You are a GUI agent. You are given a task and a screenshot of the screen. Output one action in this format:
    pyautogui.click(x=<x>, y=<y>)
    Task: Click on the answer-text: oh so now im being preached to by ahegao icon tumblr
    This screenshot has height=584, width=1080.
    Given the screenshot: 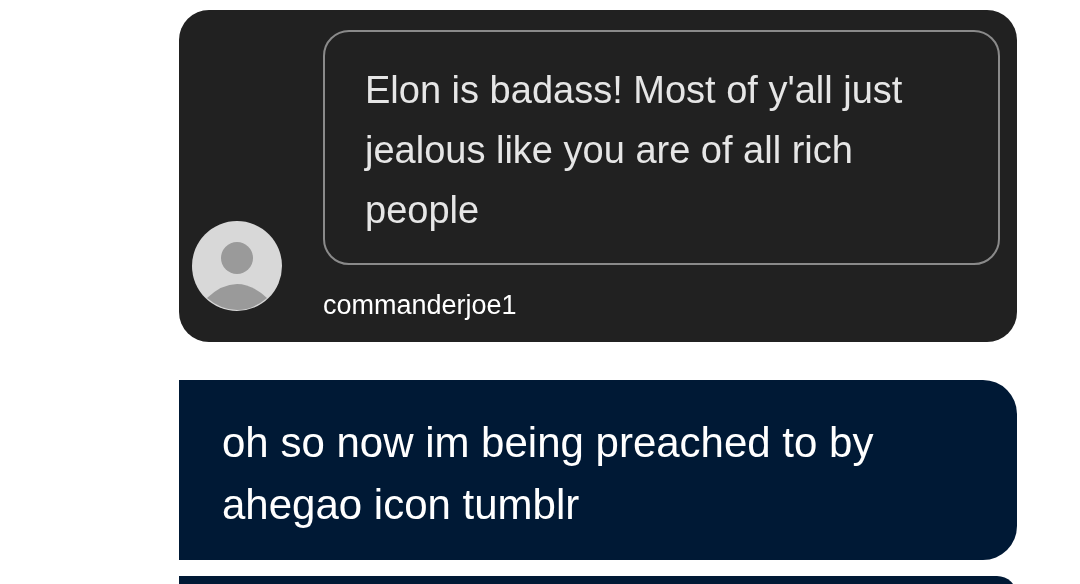 What is the action you would take?
    pyautogui.click(x=548, y=474)
    